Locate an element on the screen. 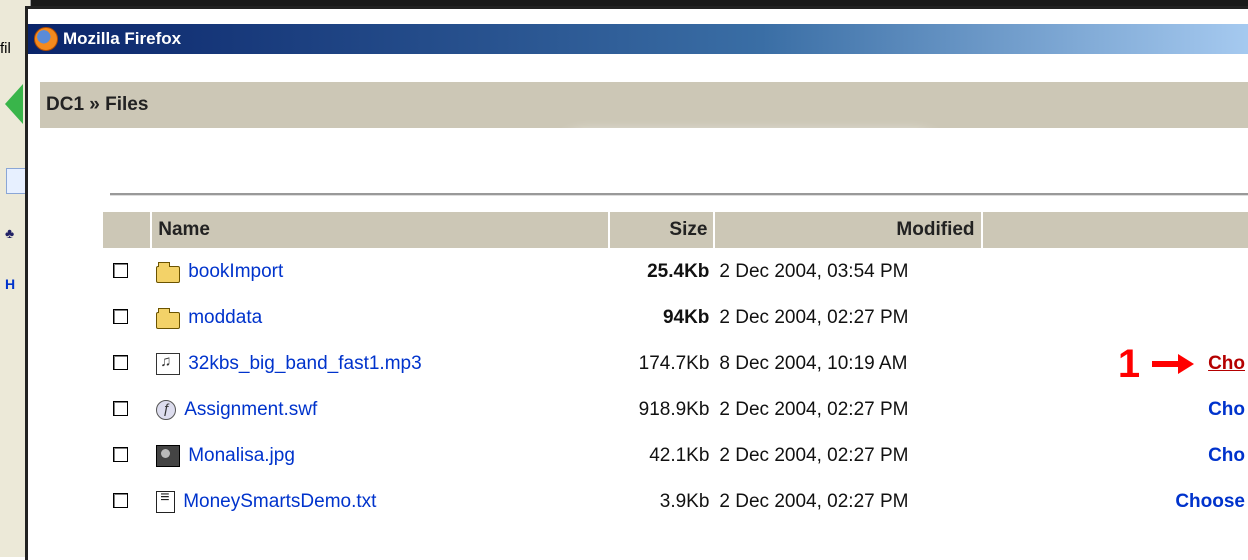 The width and height of the screenshot is (1248, 560). action-cell: Choose is located at coordinates (1115, 502).